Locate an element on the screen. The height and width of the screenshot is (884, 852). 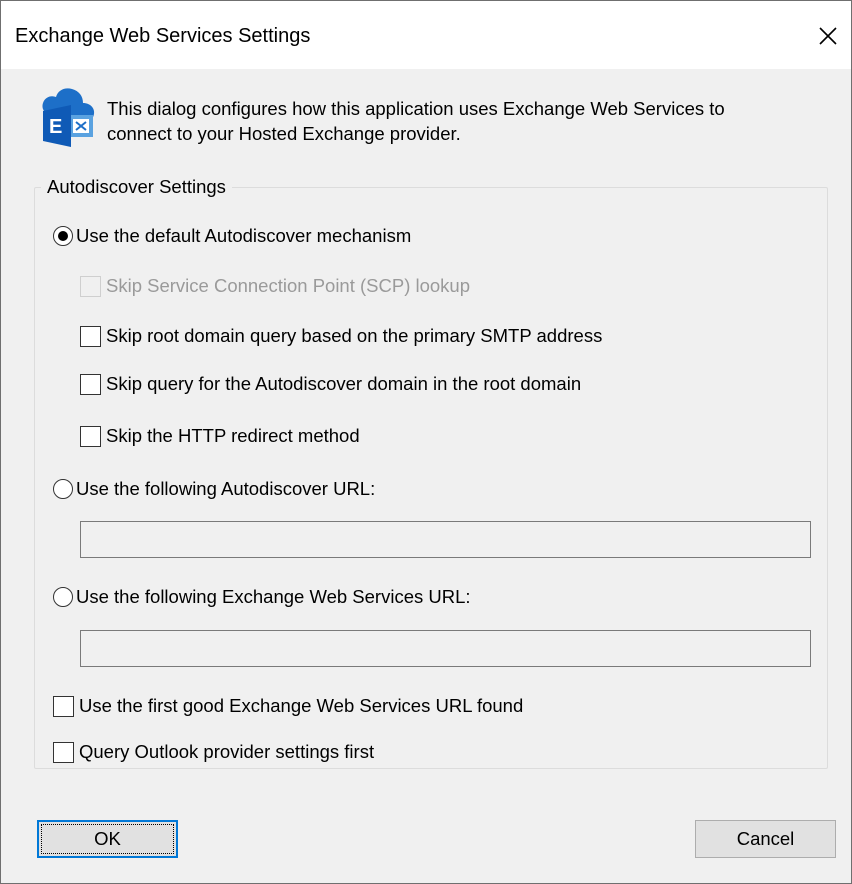
group-legend: Autodiscover Settings is located at coordinates (136, 187).